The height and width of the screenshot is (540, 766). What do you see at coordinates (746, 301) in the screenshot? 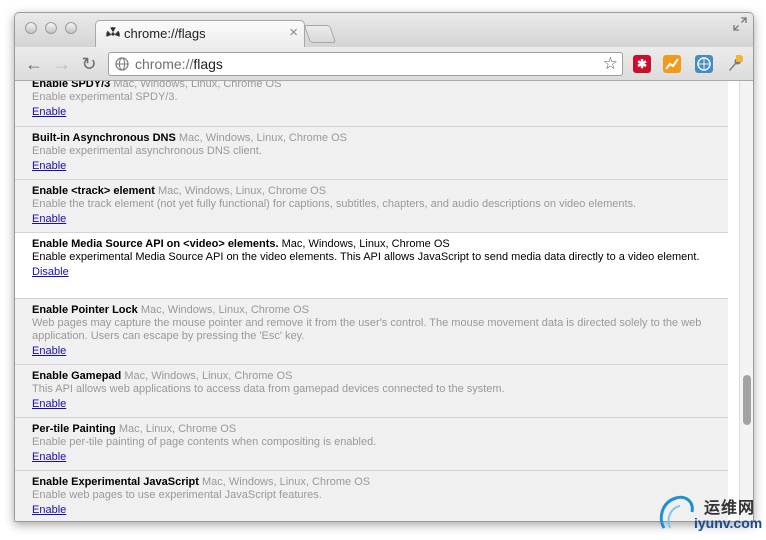
I see `vertical-scrollbar` at bounding box center [746, 301].